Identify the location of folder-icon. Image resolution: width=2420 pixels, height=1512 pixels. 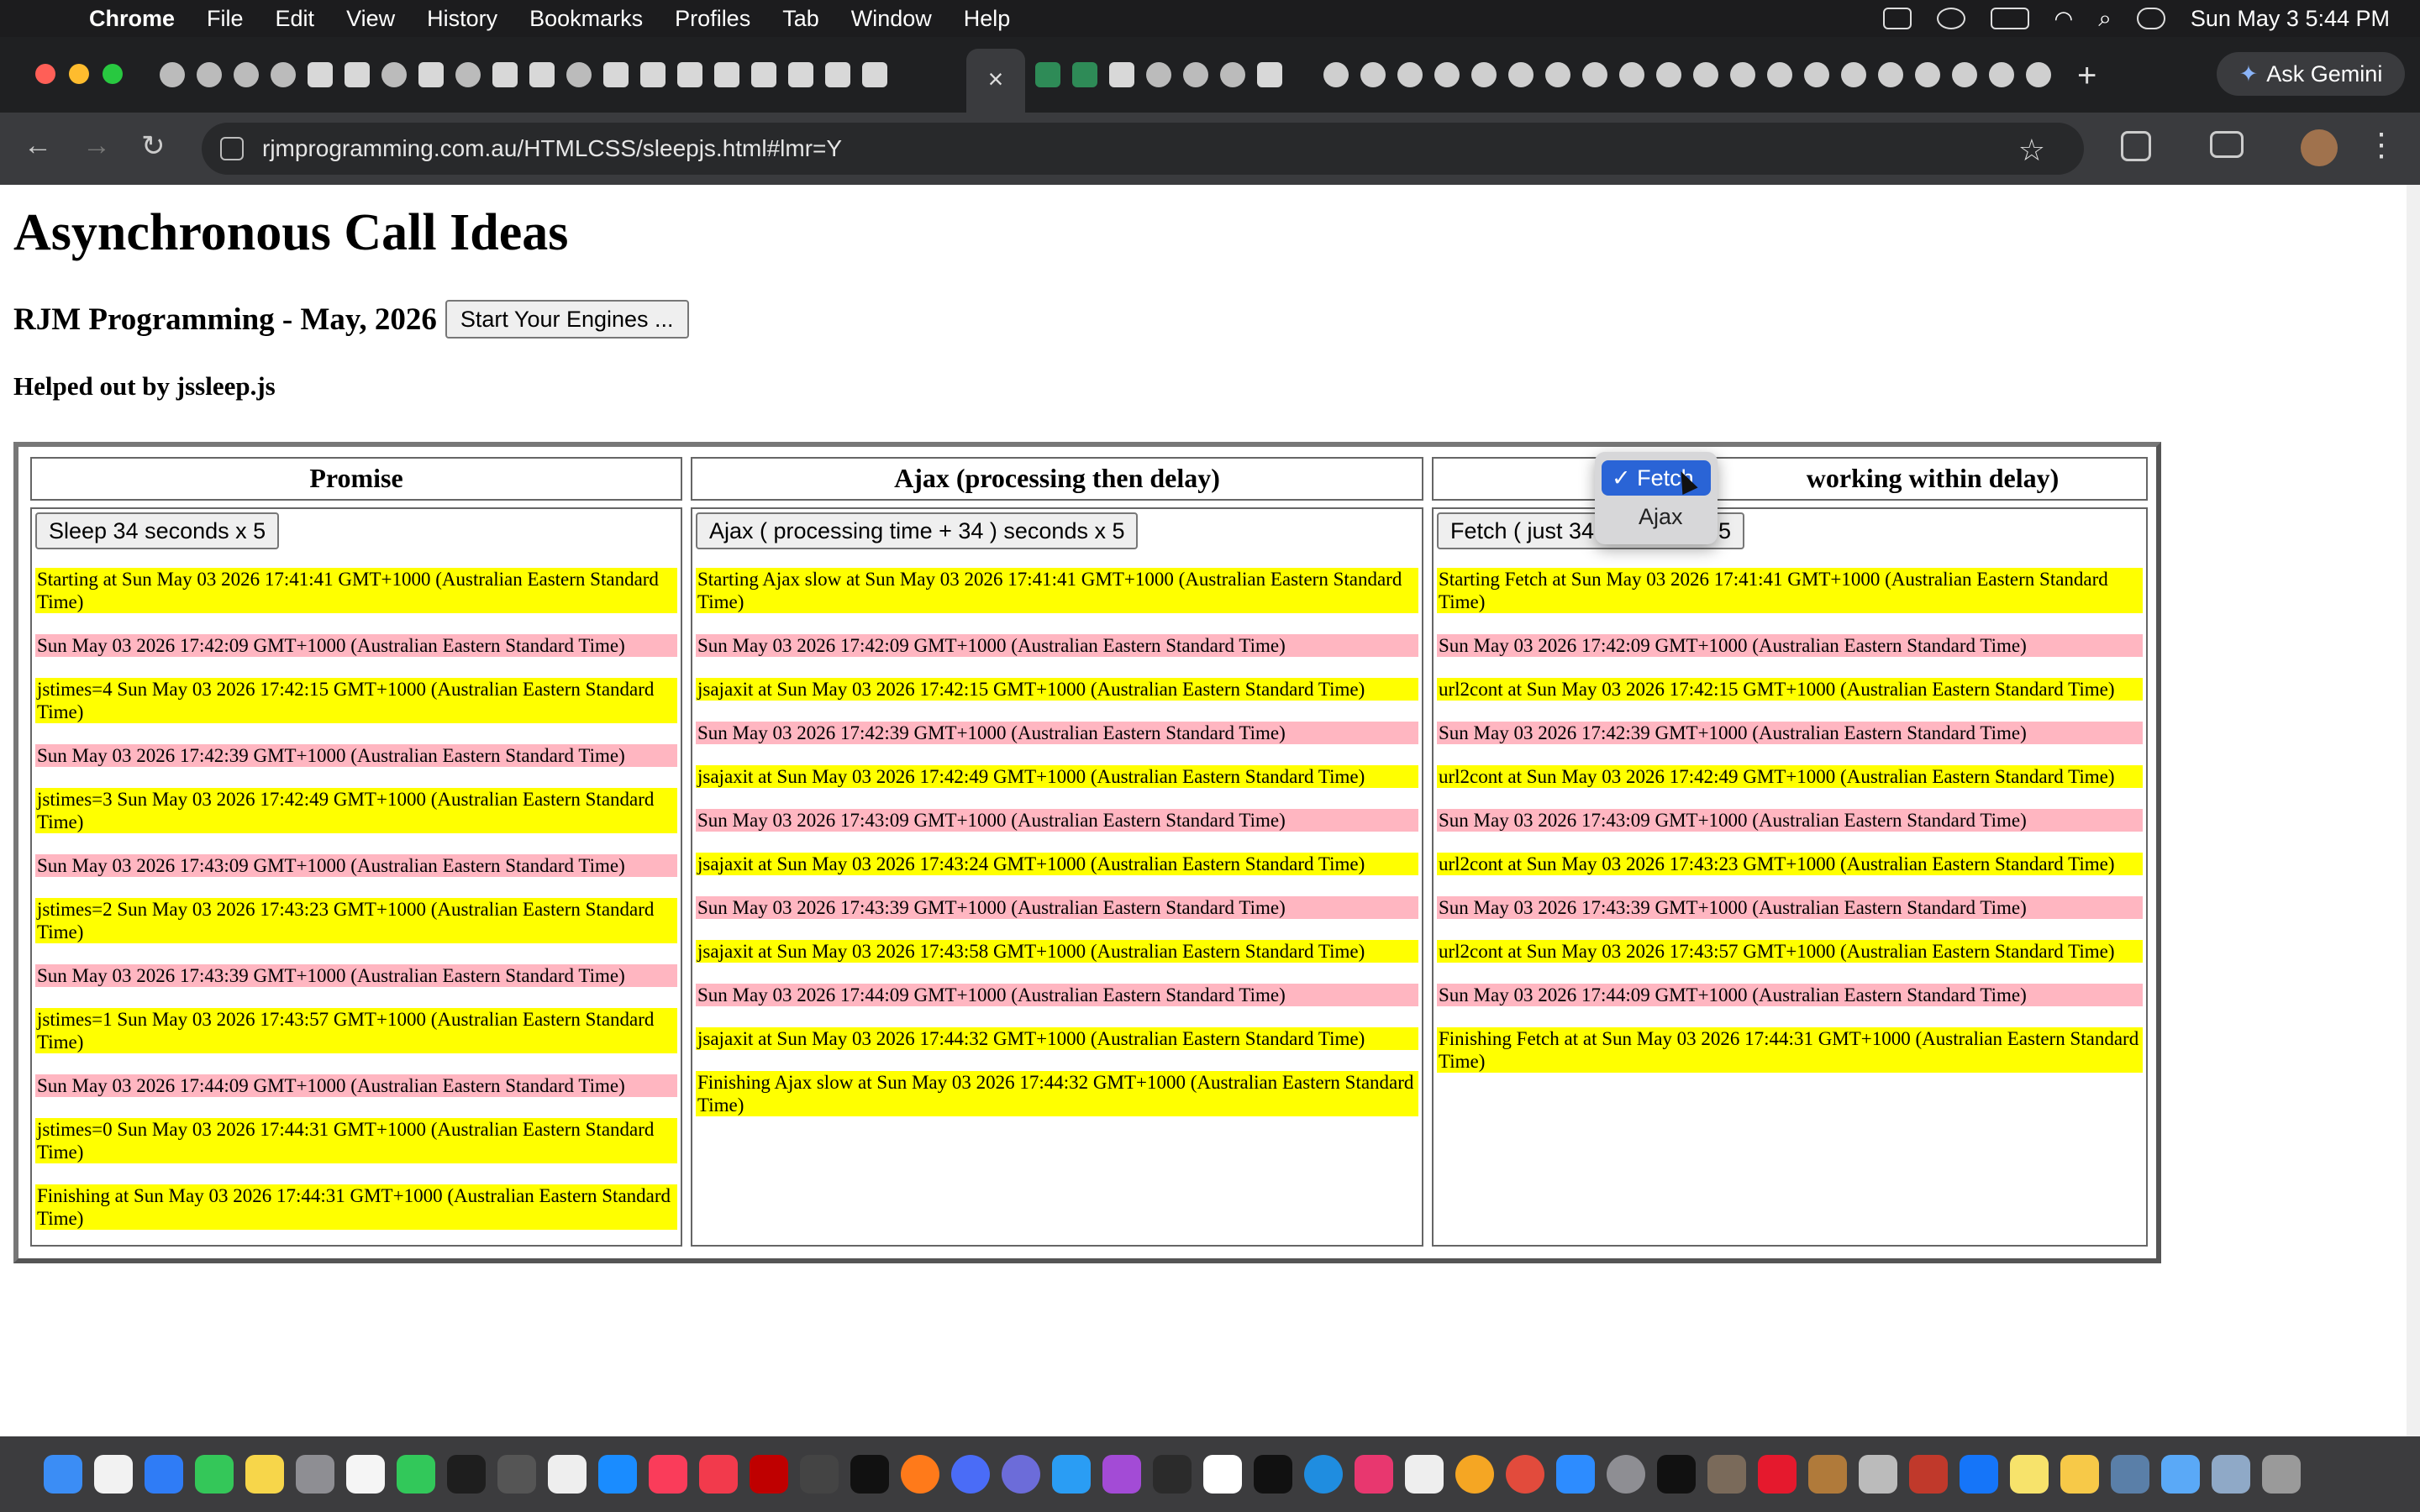
(2180, 1474).